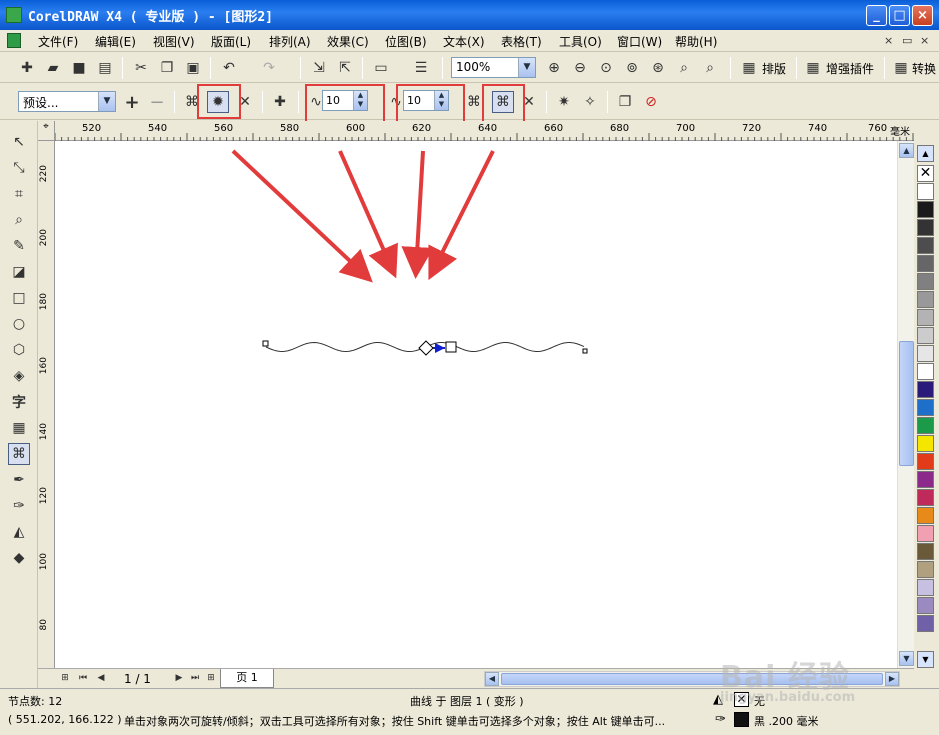 This screenshot has height=735, width=939. I want to click on menu-arrange: 排列(A), so click(290, 41).